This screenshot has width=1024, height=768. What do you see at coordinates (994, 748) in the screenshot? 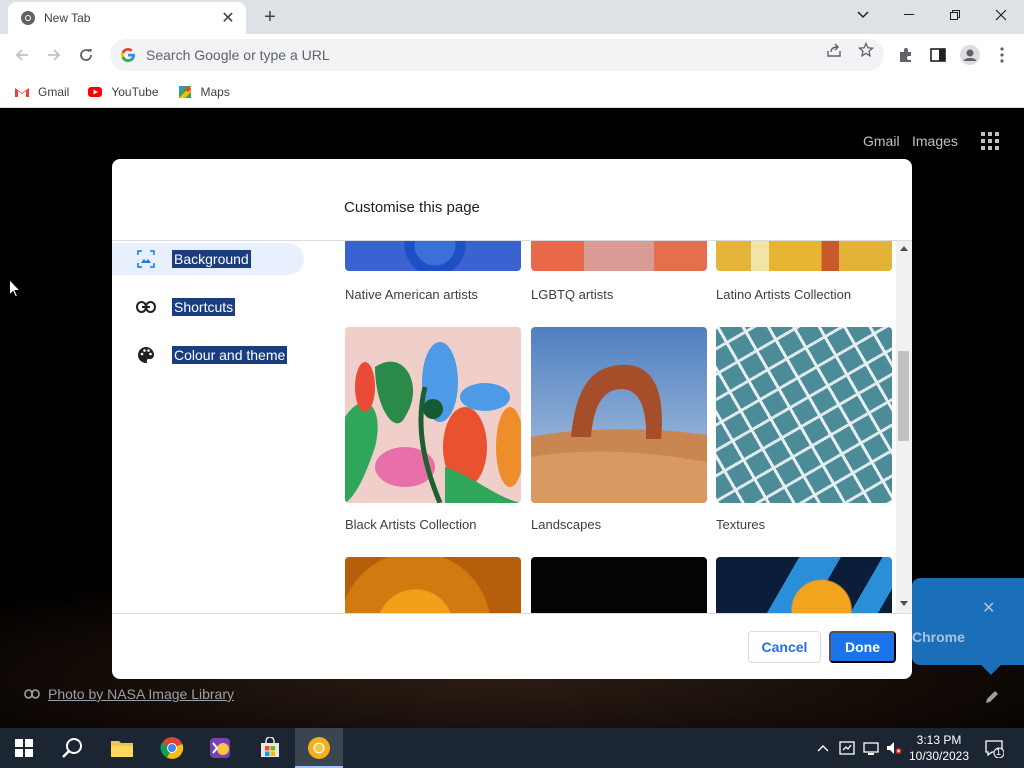
I see `notifications-icon: 1` at bounding box center [994, 748].